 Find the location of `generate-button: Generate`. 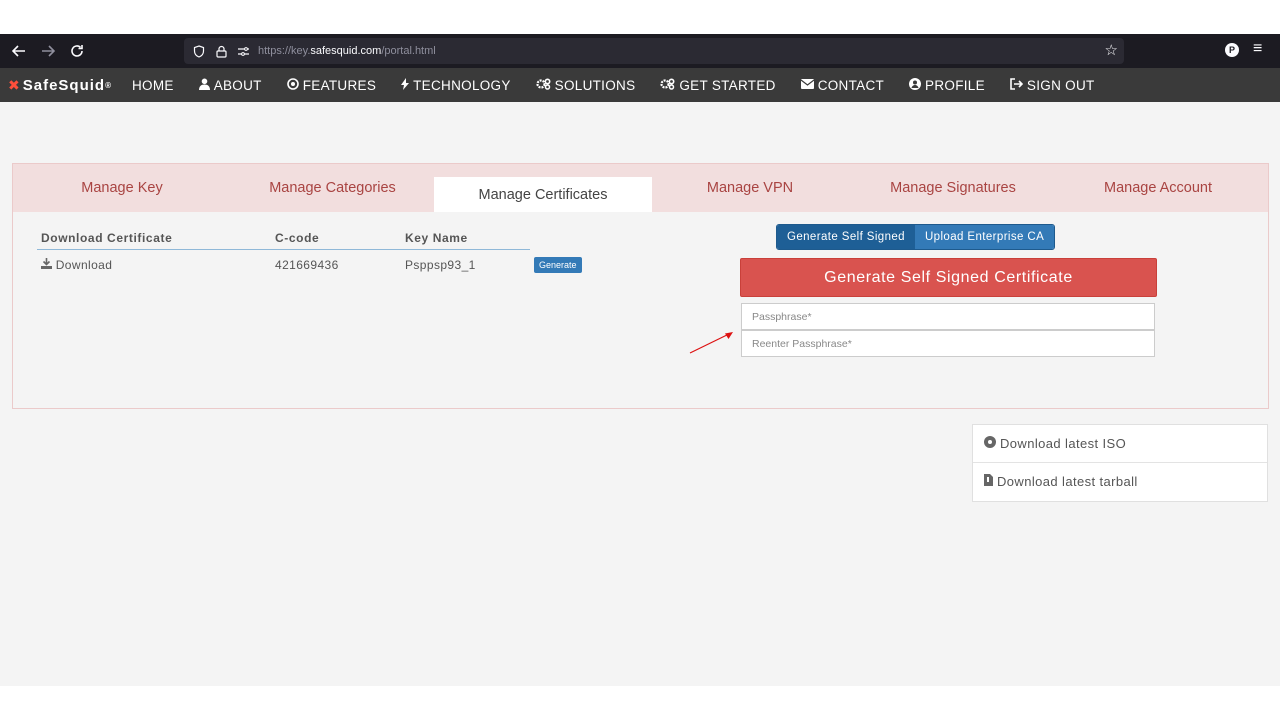

generate-button: Generate is located at coordinates (558, 264).